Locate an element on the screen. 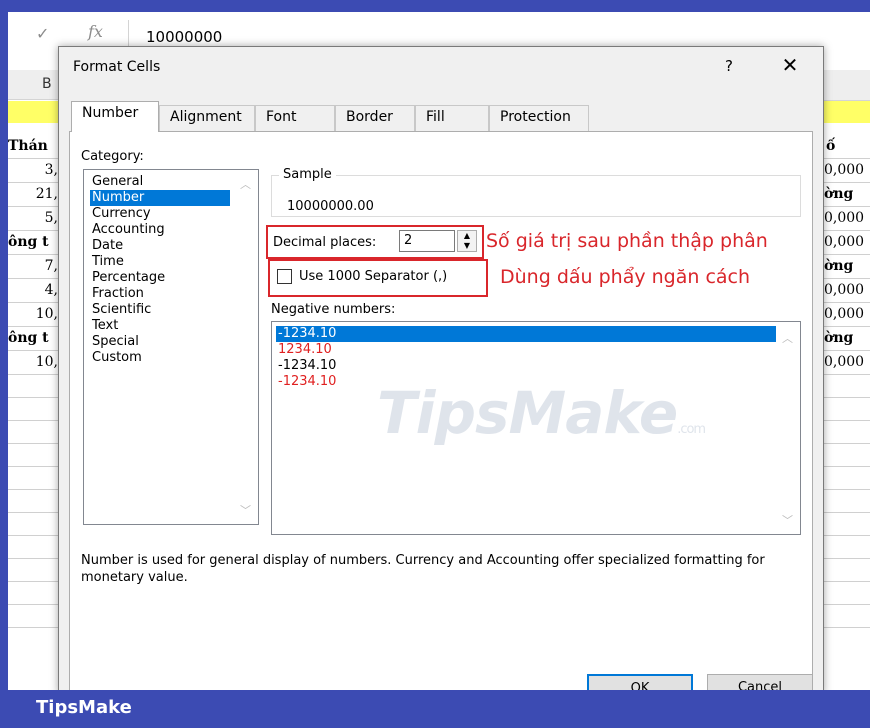  tab-fill: Fill is located at coordinates (452, 118).